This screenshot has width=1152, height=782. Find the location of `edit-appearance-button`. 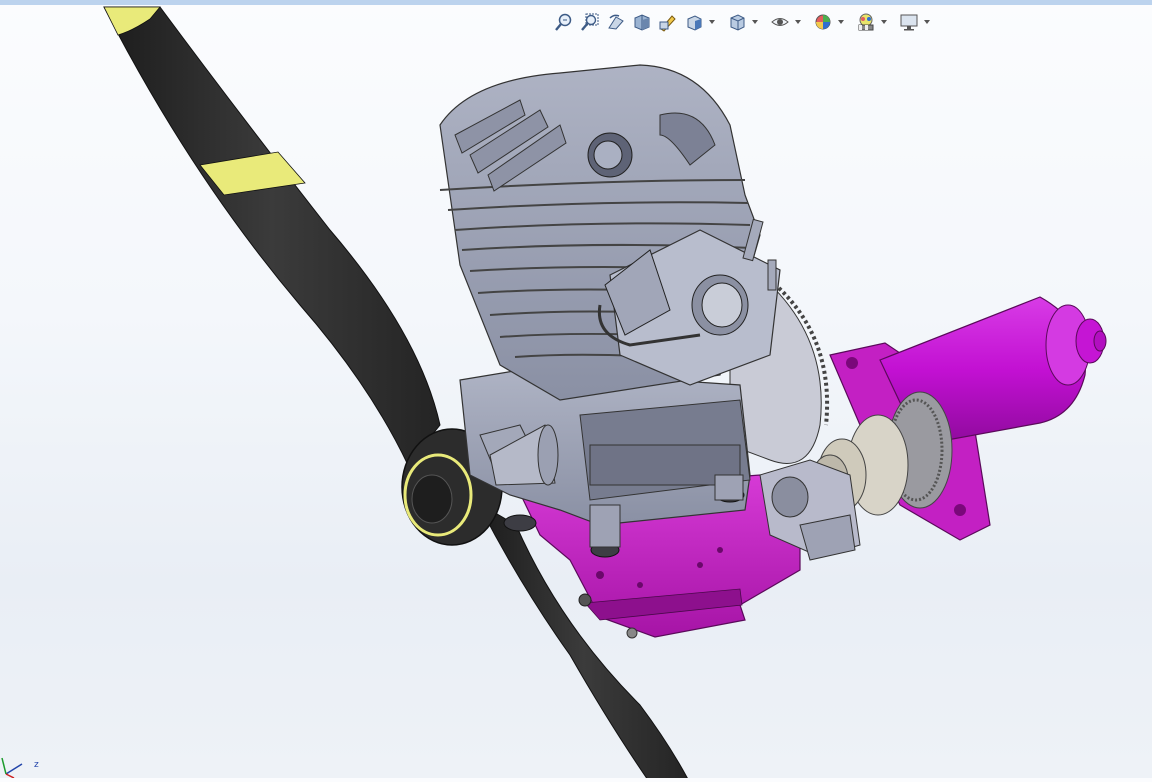

edit-appearance-button is located at coordinates (823, 22).